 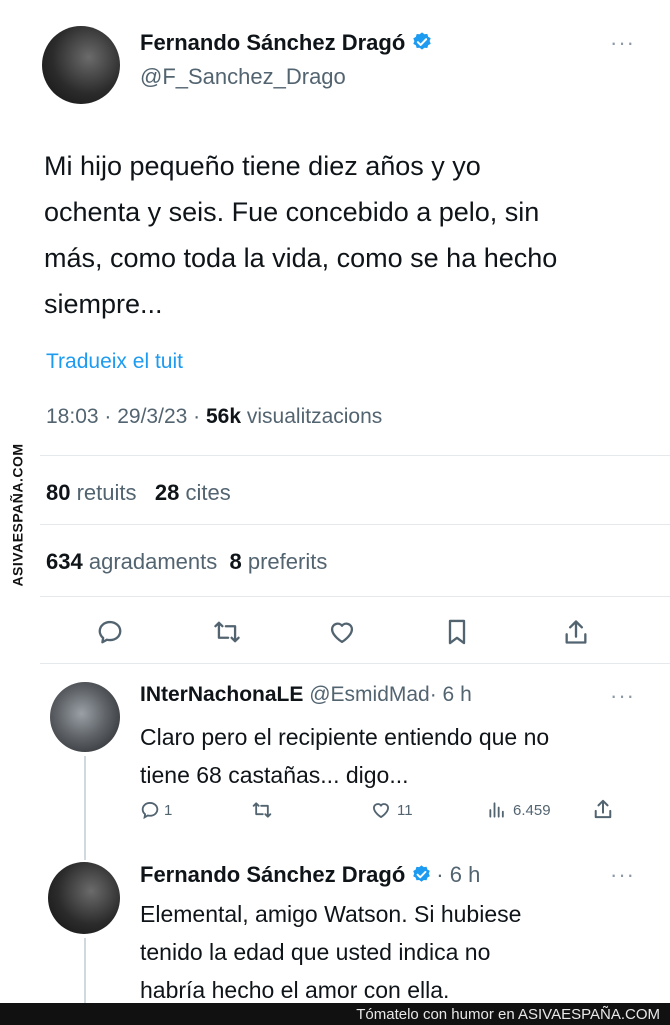 I want to click on bookmarks-count: 8, so click(x=235, y=561).